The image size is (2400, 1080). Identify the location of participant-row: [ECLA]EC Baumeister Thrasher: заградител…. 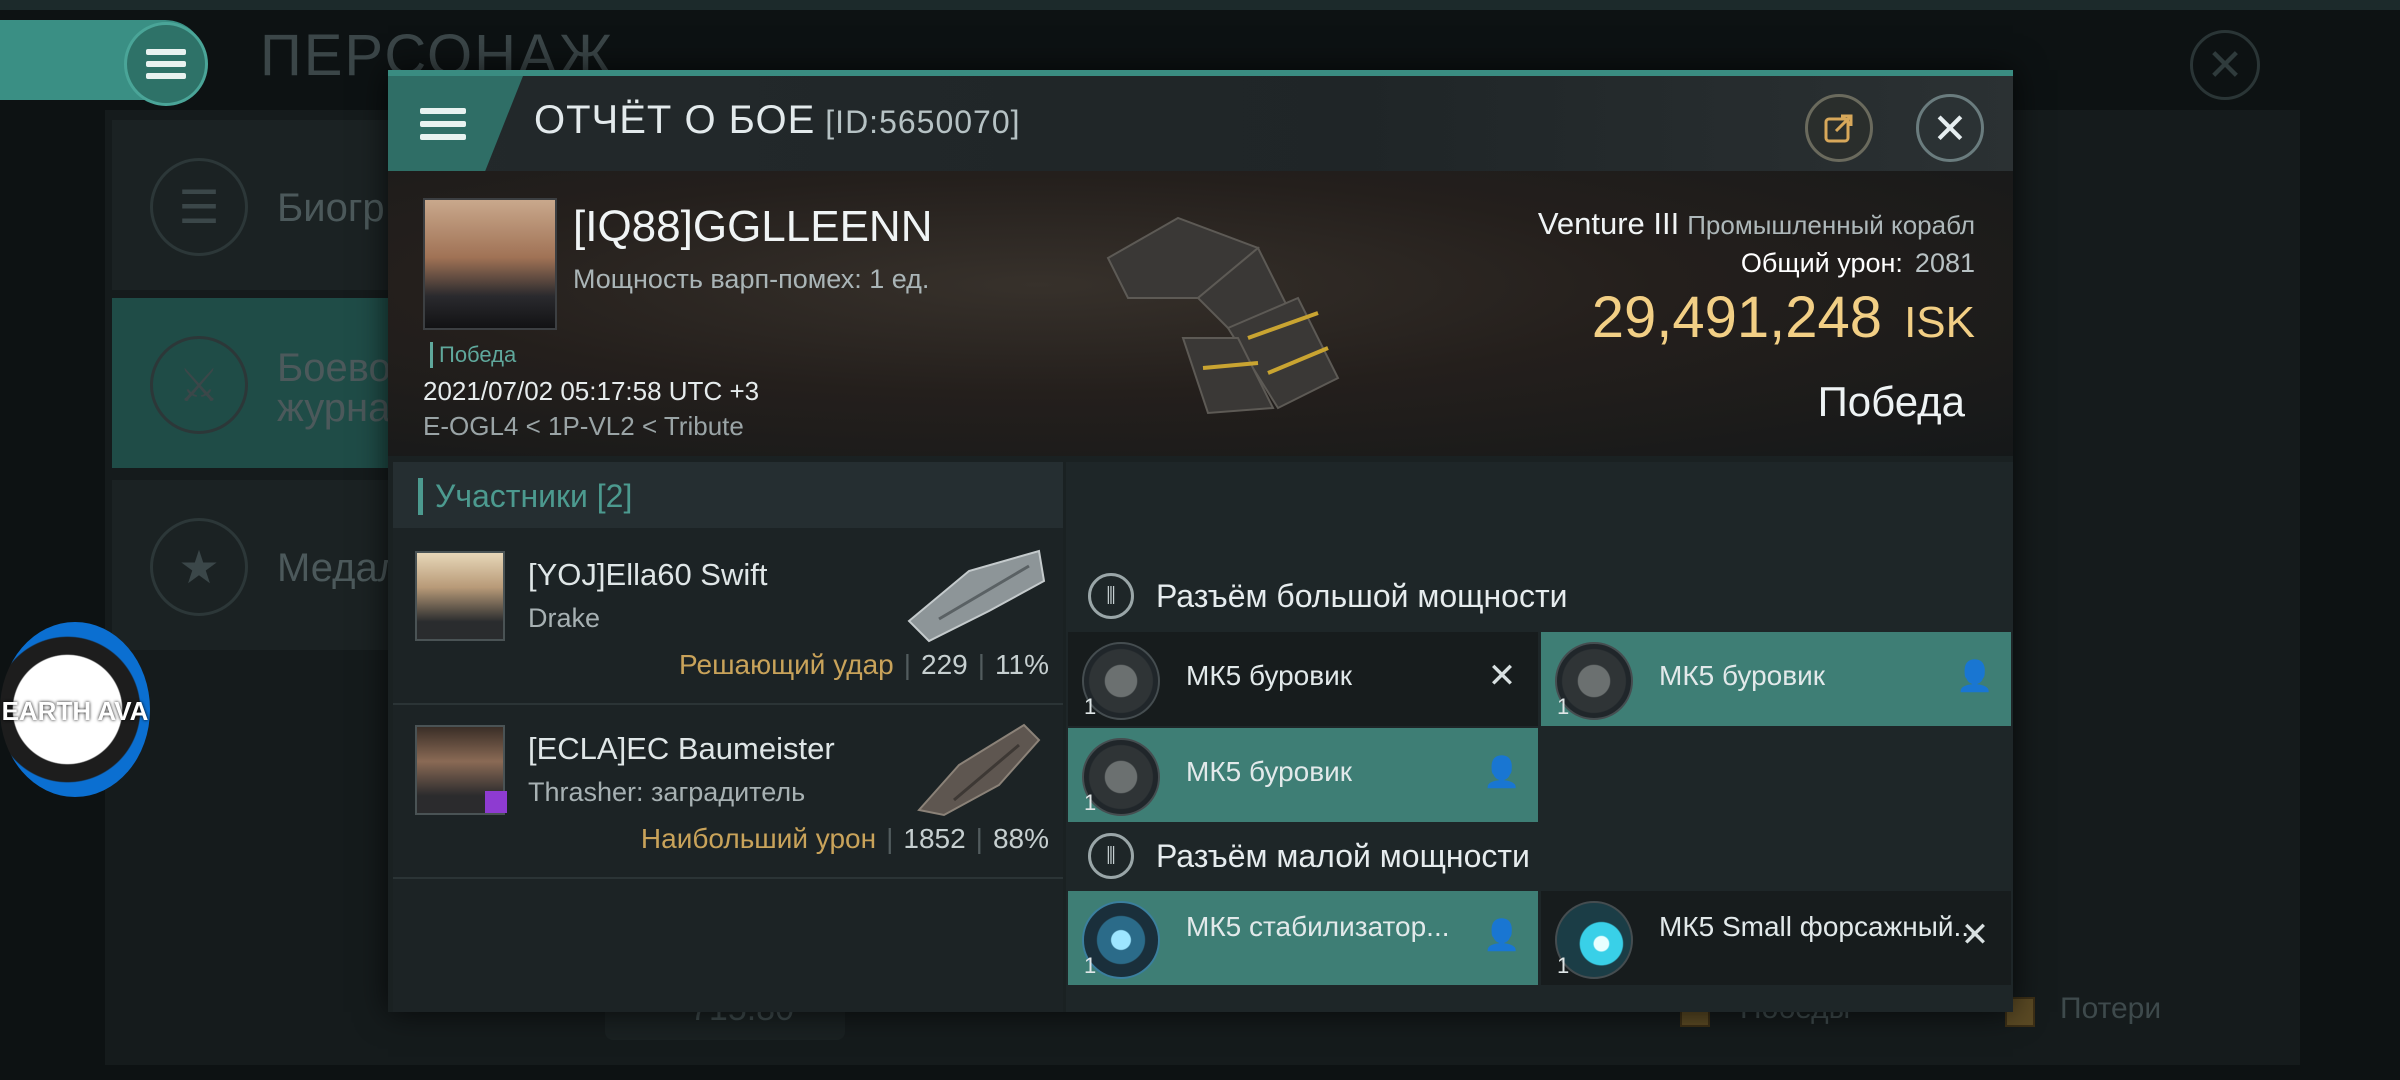
(728, 792).